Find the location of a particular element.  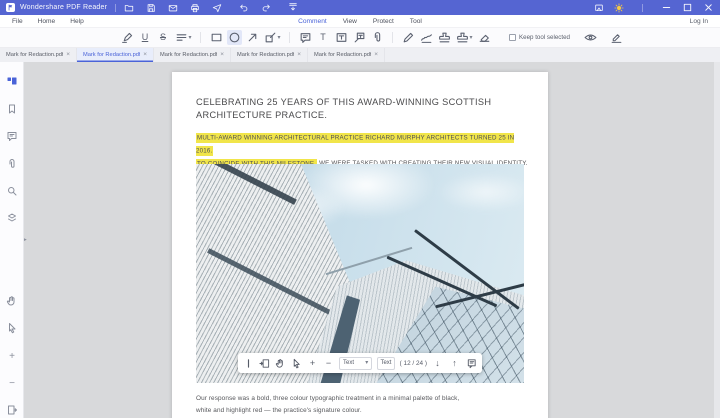

email-icon is located at coordinates (173, 8).